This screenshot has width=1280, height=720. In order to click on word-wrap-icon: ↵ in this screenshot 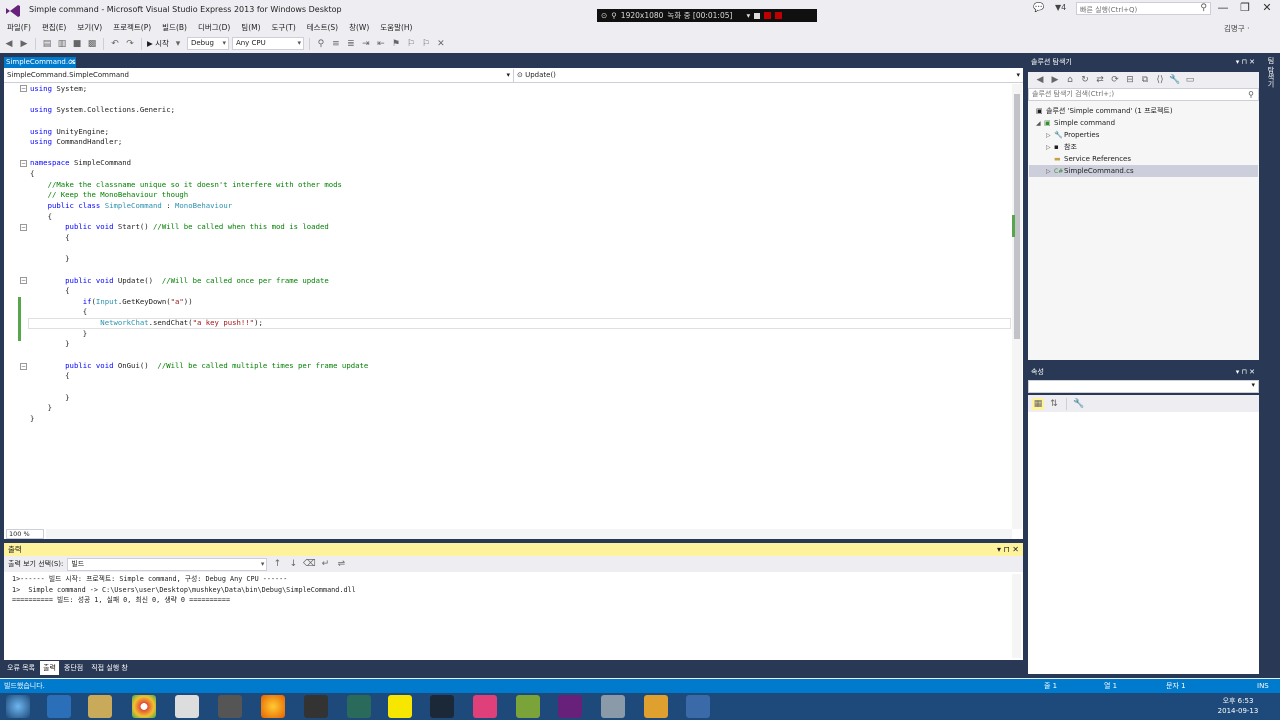, I will do `click(325, 564)`.